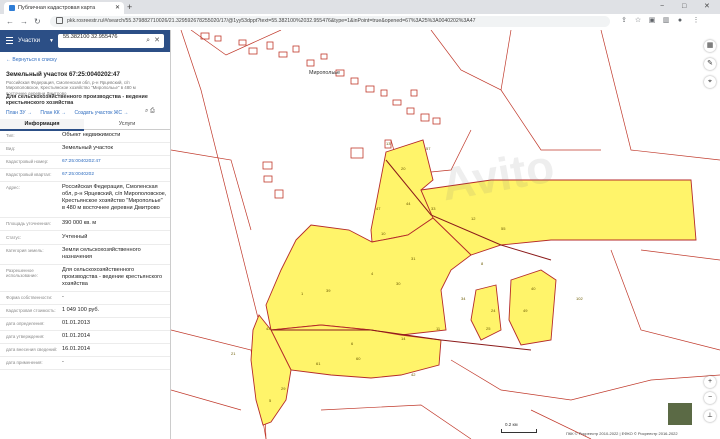 This screenshot has width=720, height=439. What do you see at coordinates (76, 349) in the screenshot?
I see `info-value: 16.01.2014` at bounding box center [76, 349].